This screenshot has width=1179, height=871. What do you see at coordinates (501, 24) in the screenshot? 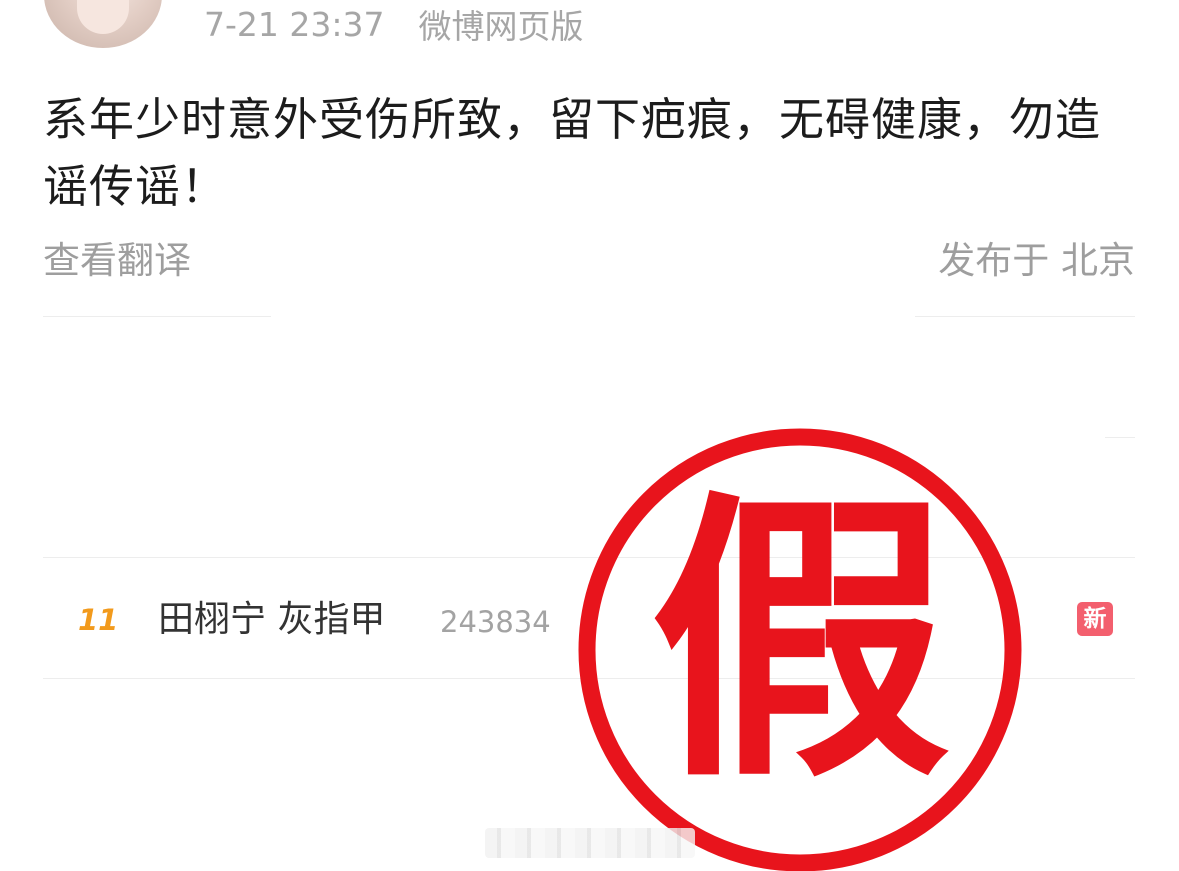
I see `post-source: 微博网页版` at bounding box center [501, 24].